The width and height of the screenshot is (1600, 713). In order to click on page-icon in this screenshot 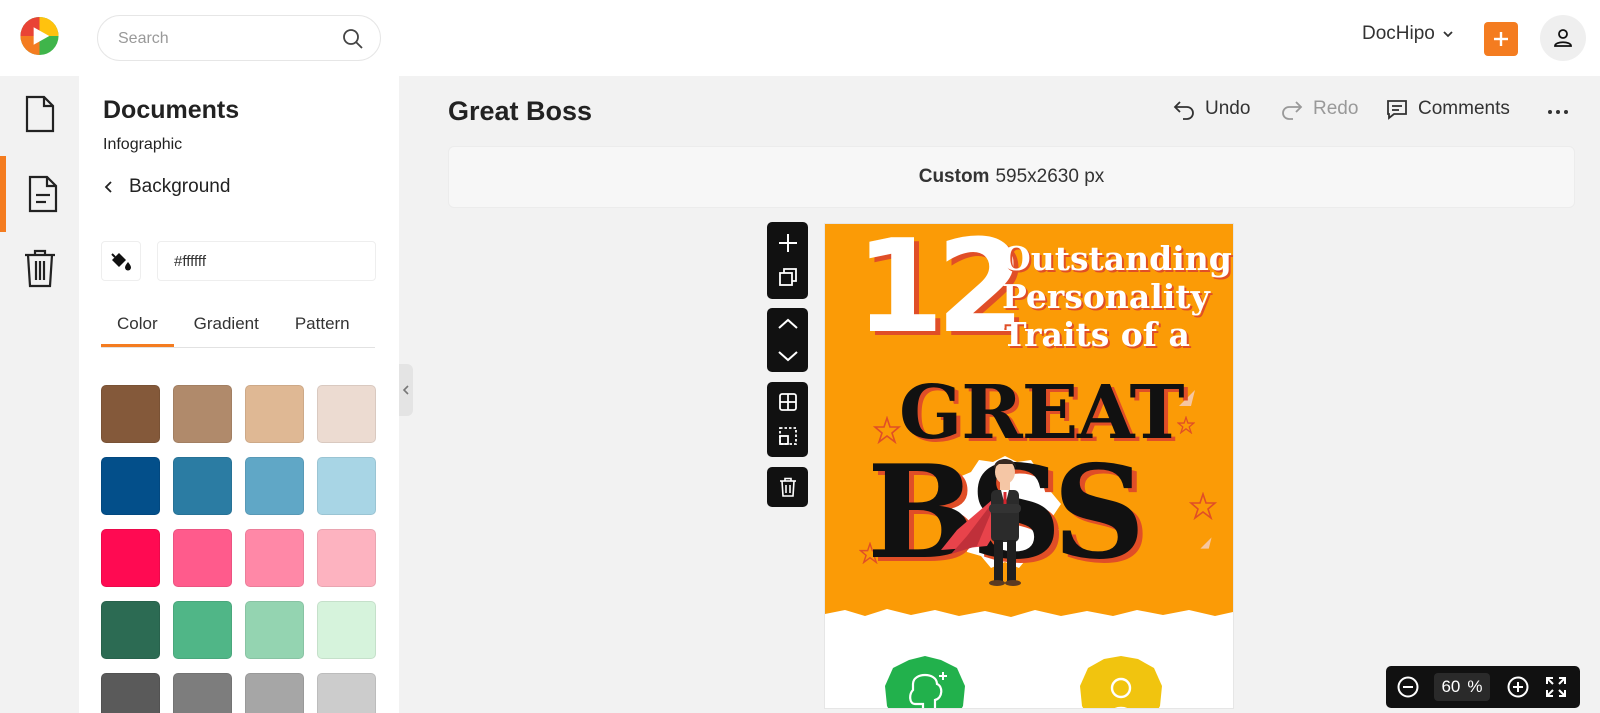, I will do `click(39, 114)`.